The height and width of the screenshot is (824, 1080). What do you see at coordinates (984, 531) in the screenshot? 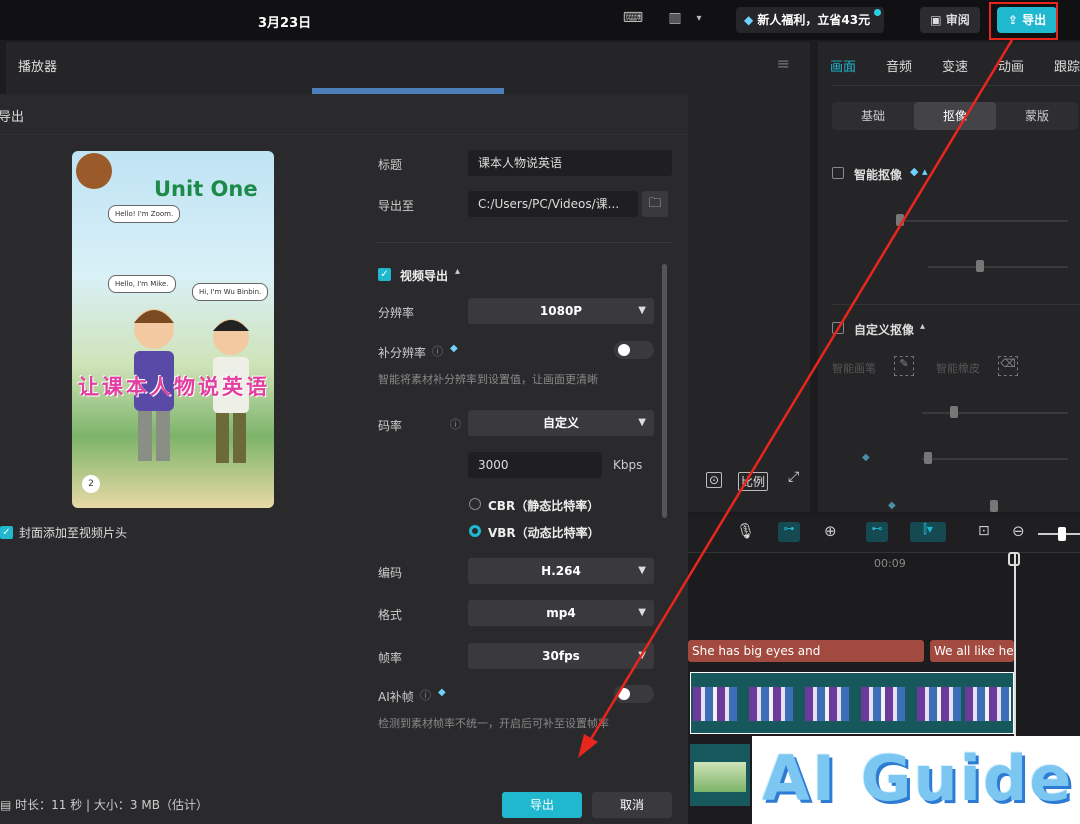
I see `screen-icon: ⊡` at bounding box center [984, 531].